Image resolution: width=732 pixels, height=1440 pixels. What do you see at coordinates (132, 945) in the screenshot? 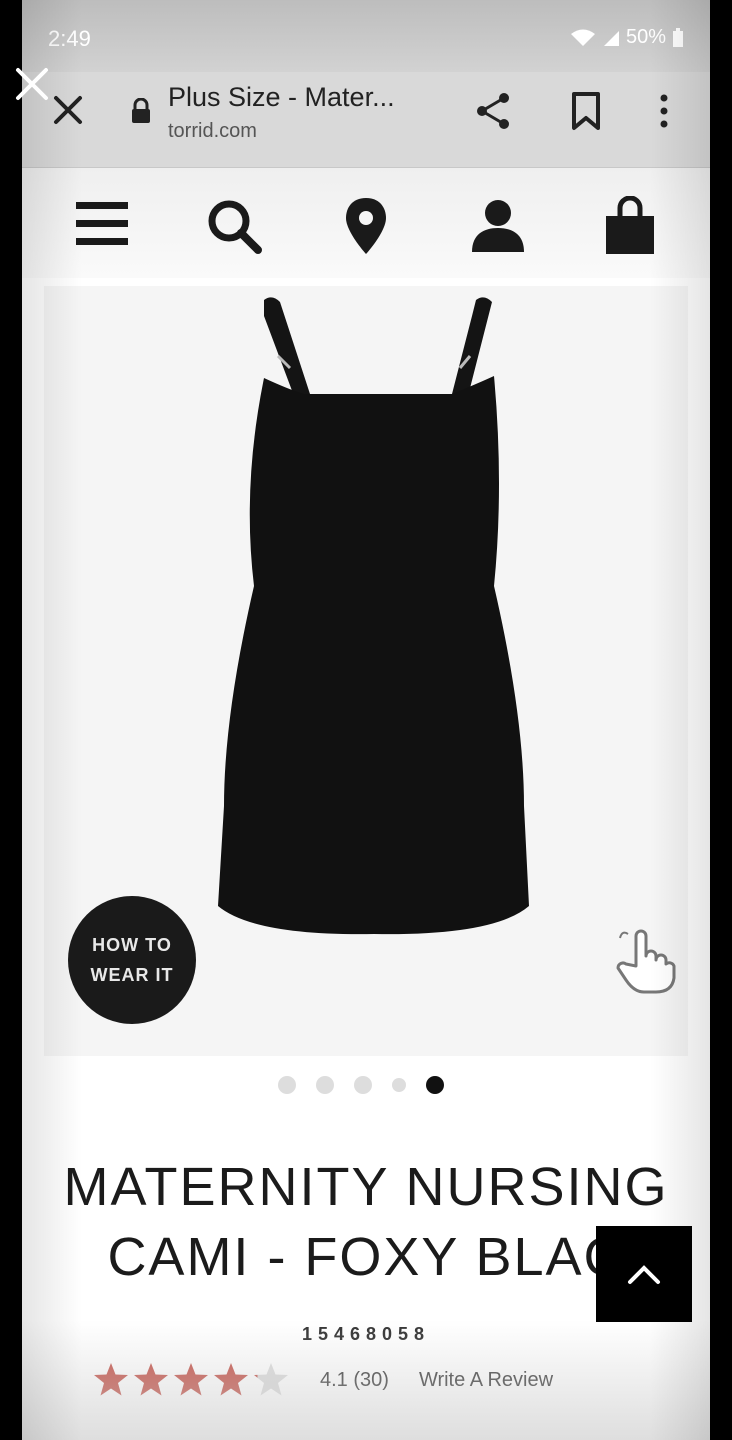
I see `how-to-line1: HOW TO` at bounding box center [132, 945].